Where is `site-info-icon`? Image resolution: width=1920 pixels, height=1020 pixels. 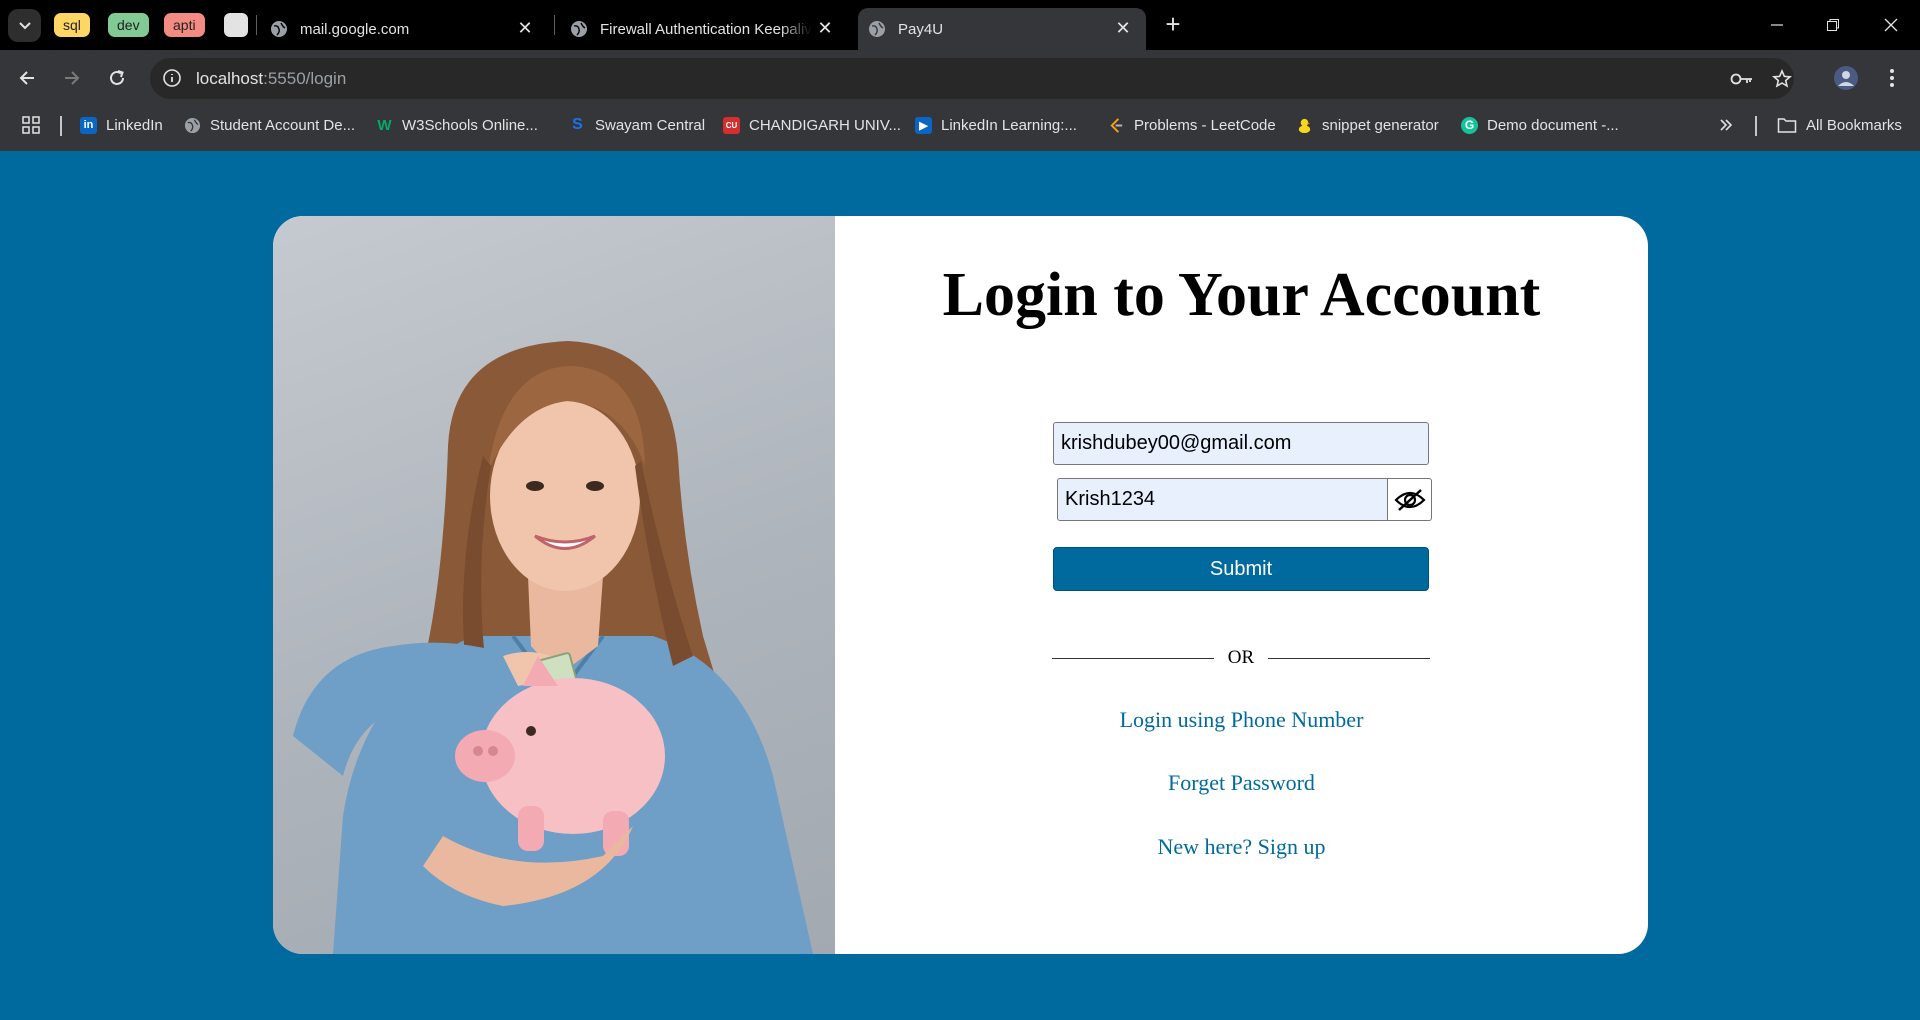
site-info-icon is located at coordinates (172, 78).